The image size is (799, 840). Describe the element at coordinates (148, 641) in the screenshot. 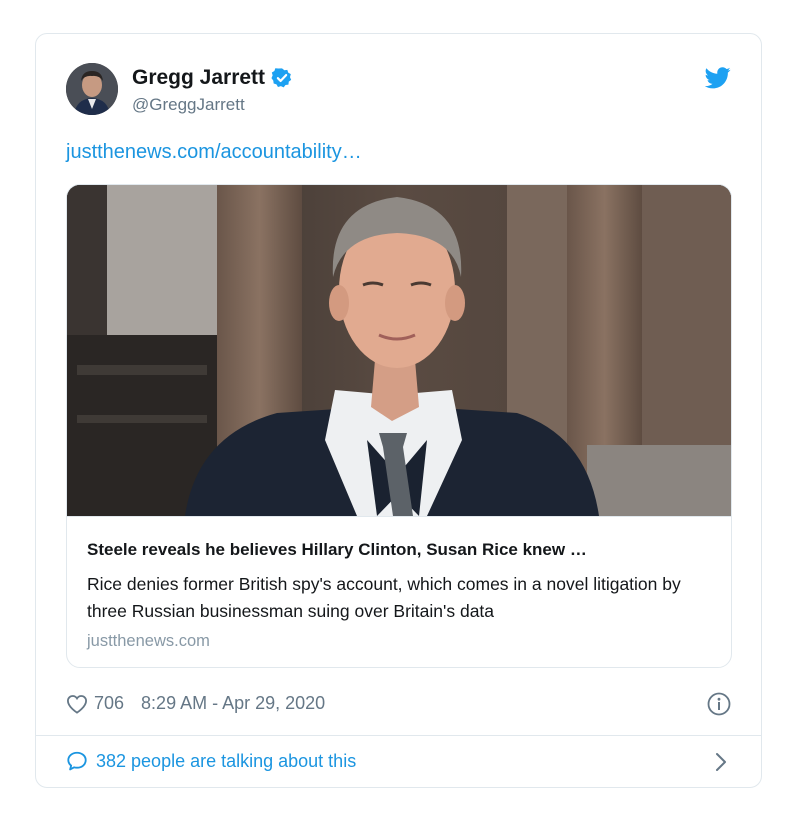

I see `card-domain: justthenews.com` at that location.